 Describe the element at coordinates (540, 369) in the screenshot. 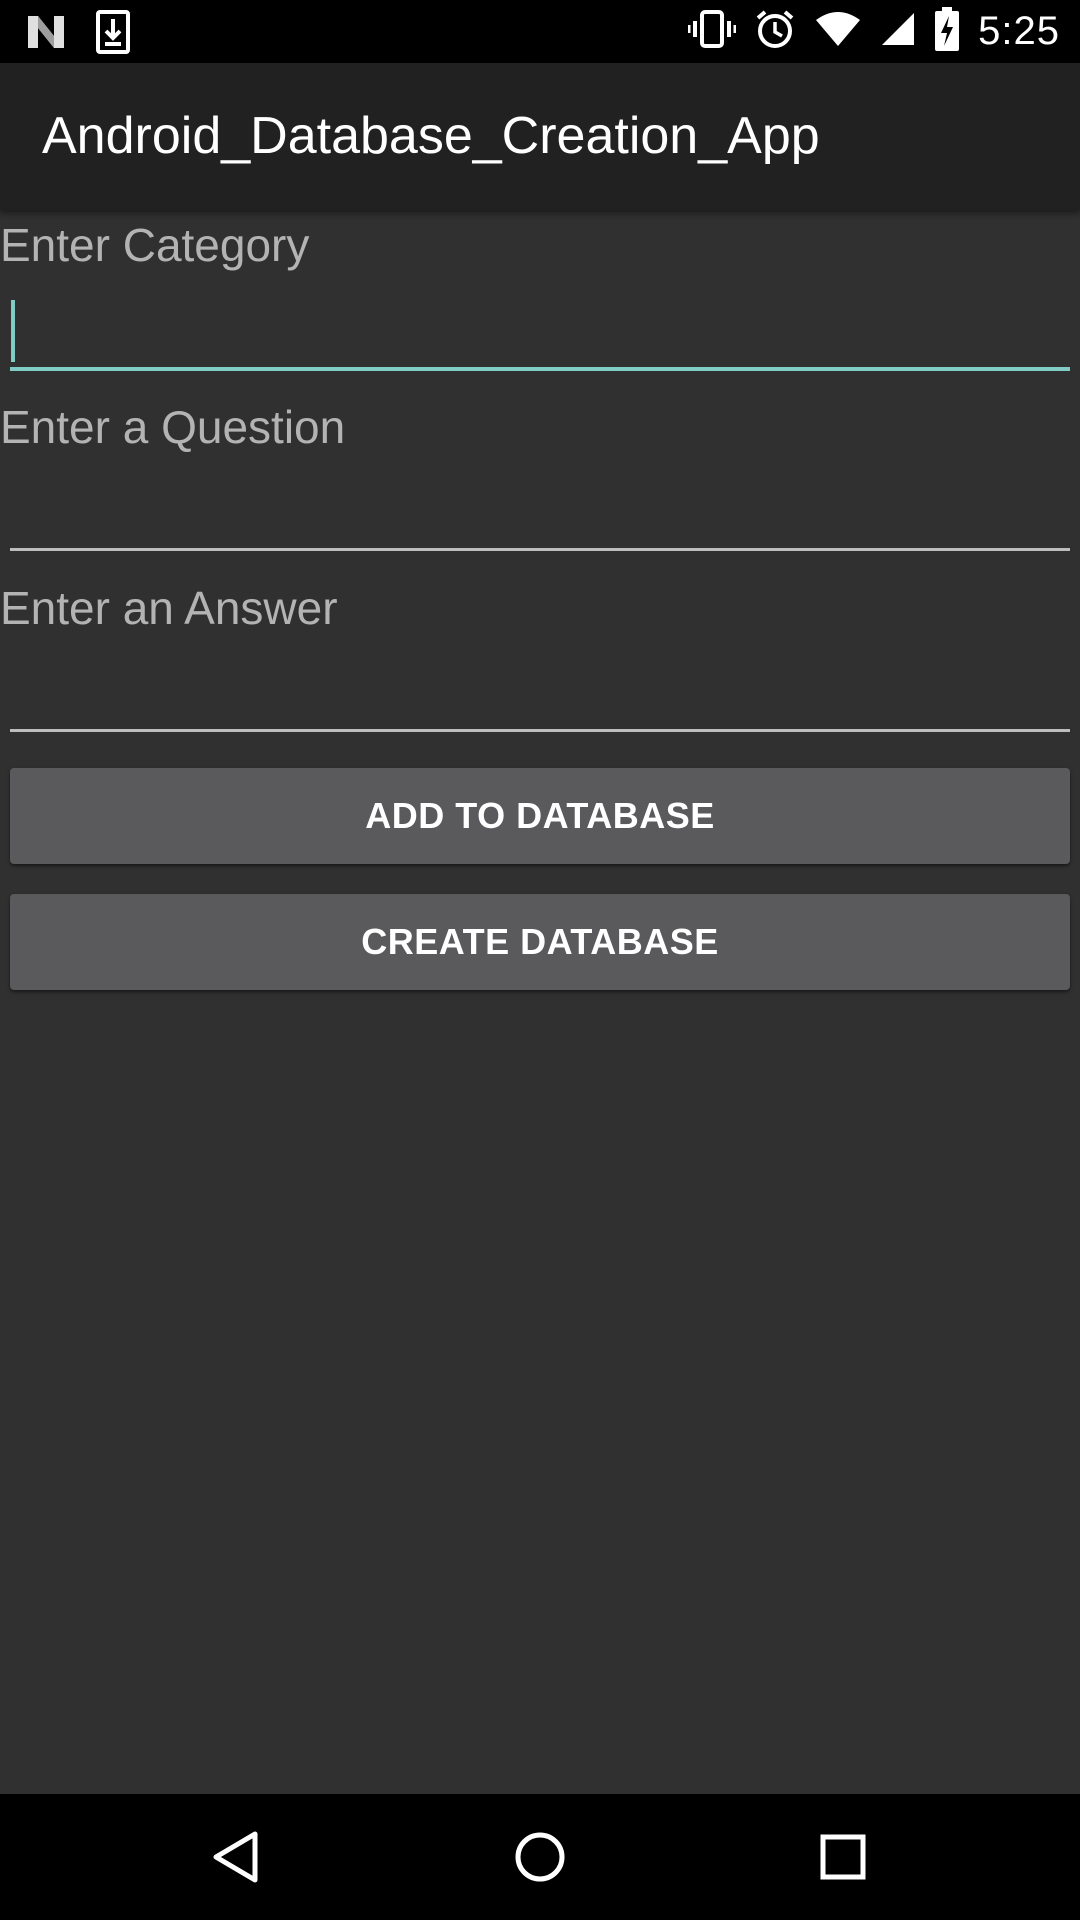

I see `category-input-underline` at that location.